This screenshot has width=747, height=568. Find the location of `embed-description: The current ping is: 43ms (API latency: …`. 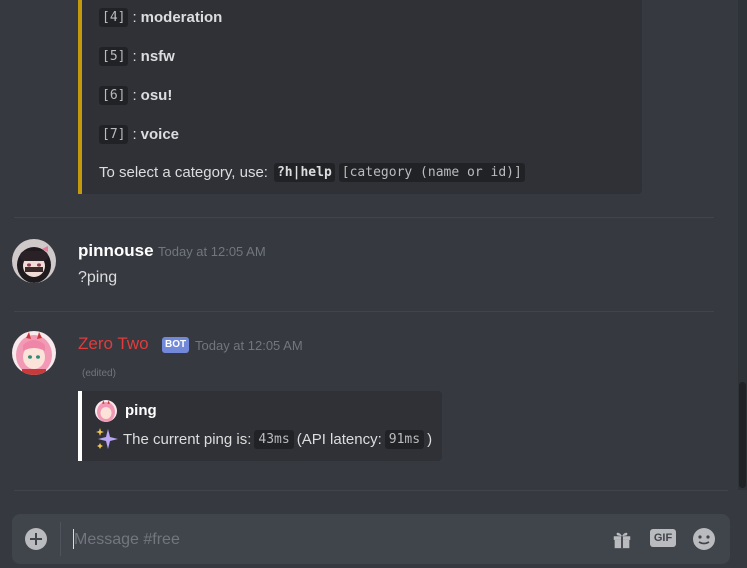

embed-description: The current ping is: 43ms (API latency: … is located at coordinates (263, 439).